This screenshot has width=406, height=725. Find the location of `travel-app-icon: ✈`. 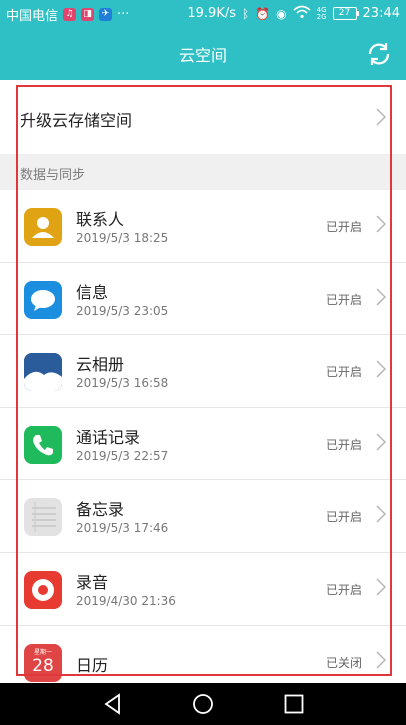

travel-app-icon: ✈ is located at coordinates (106, 14).